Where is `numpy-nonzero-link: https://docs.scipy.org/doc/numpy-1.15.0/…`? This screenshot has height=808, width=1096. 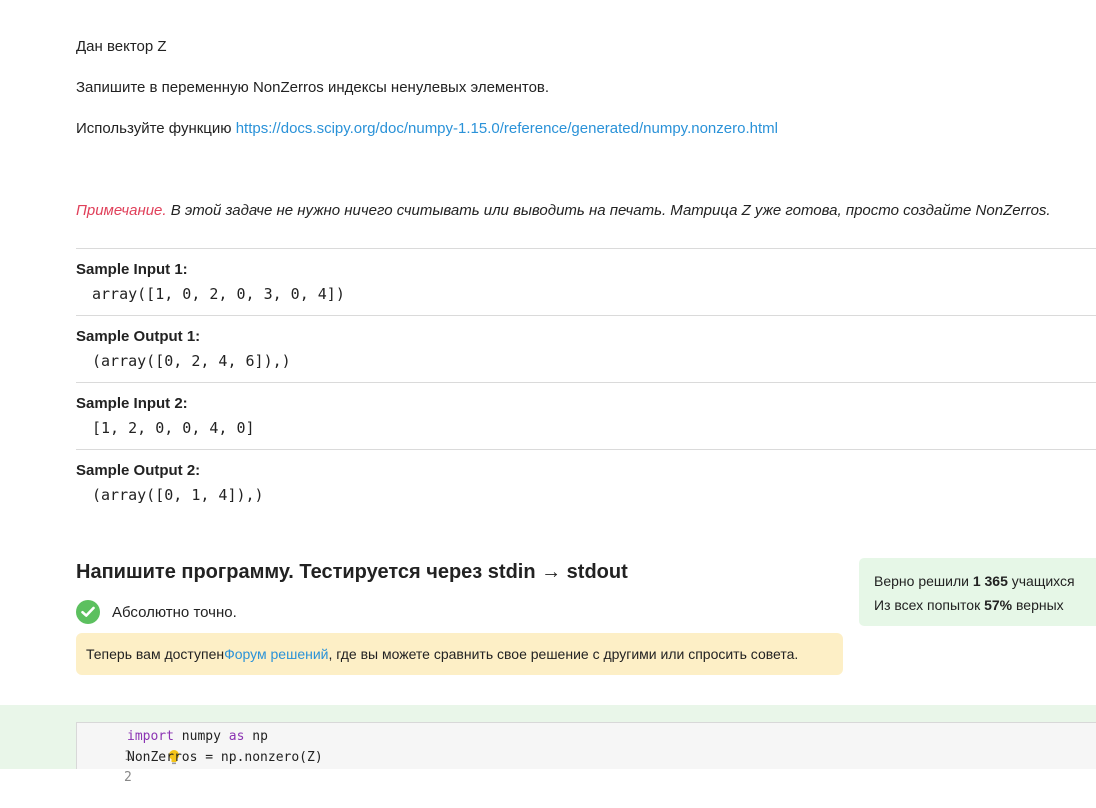 numpy-nonzero-link: https://docs.scipy.org/doc/numpy-1.15.0/… is located at coordinates (507, 128).